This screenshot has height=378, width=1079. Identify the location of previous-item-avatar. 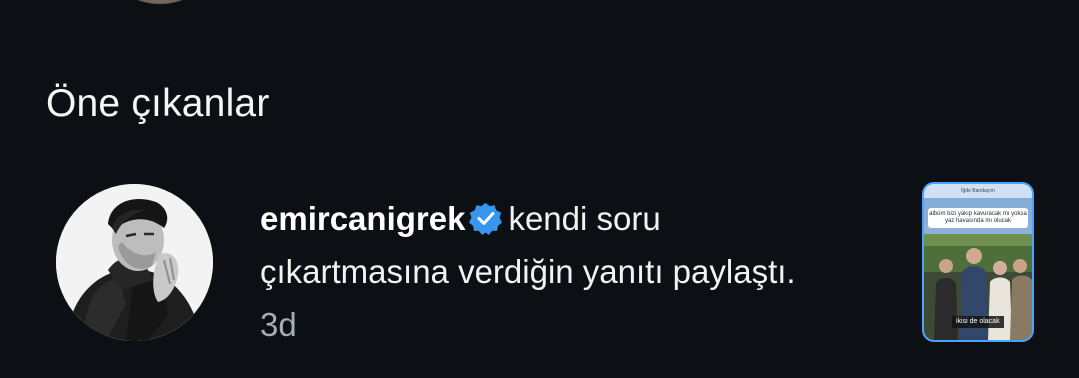
(160, 2).